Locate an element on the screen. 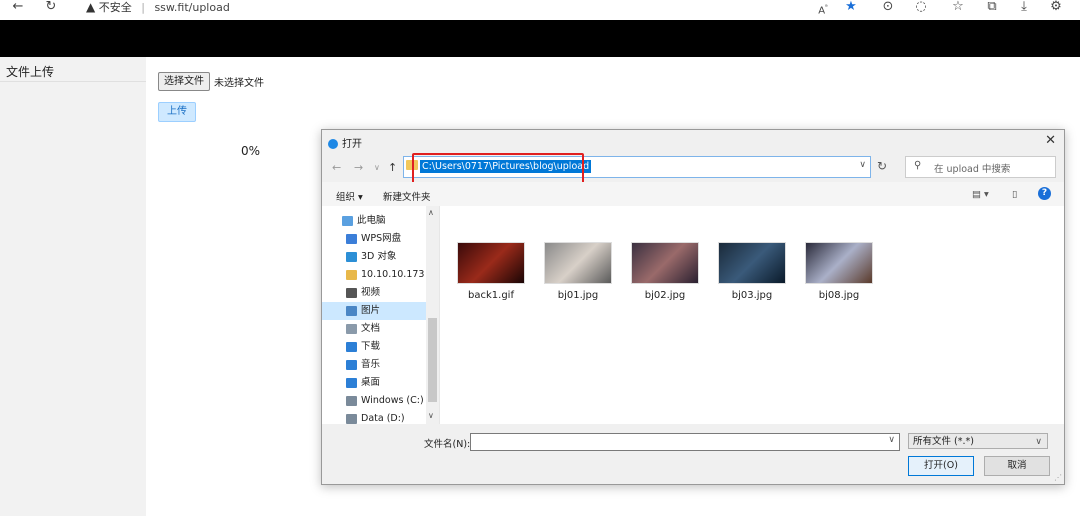  dialog-footer: 文件名(N): ∨ 所有文件 (*.*) ∨ 打开(O) 取消 ⋰ is located at coordinates (693, 454).